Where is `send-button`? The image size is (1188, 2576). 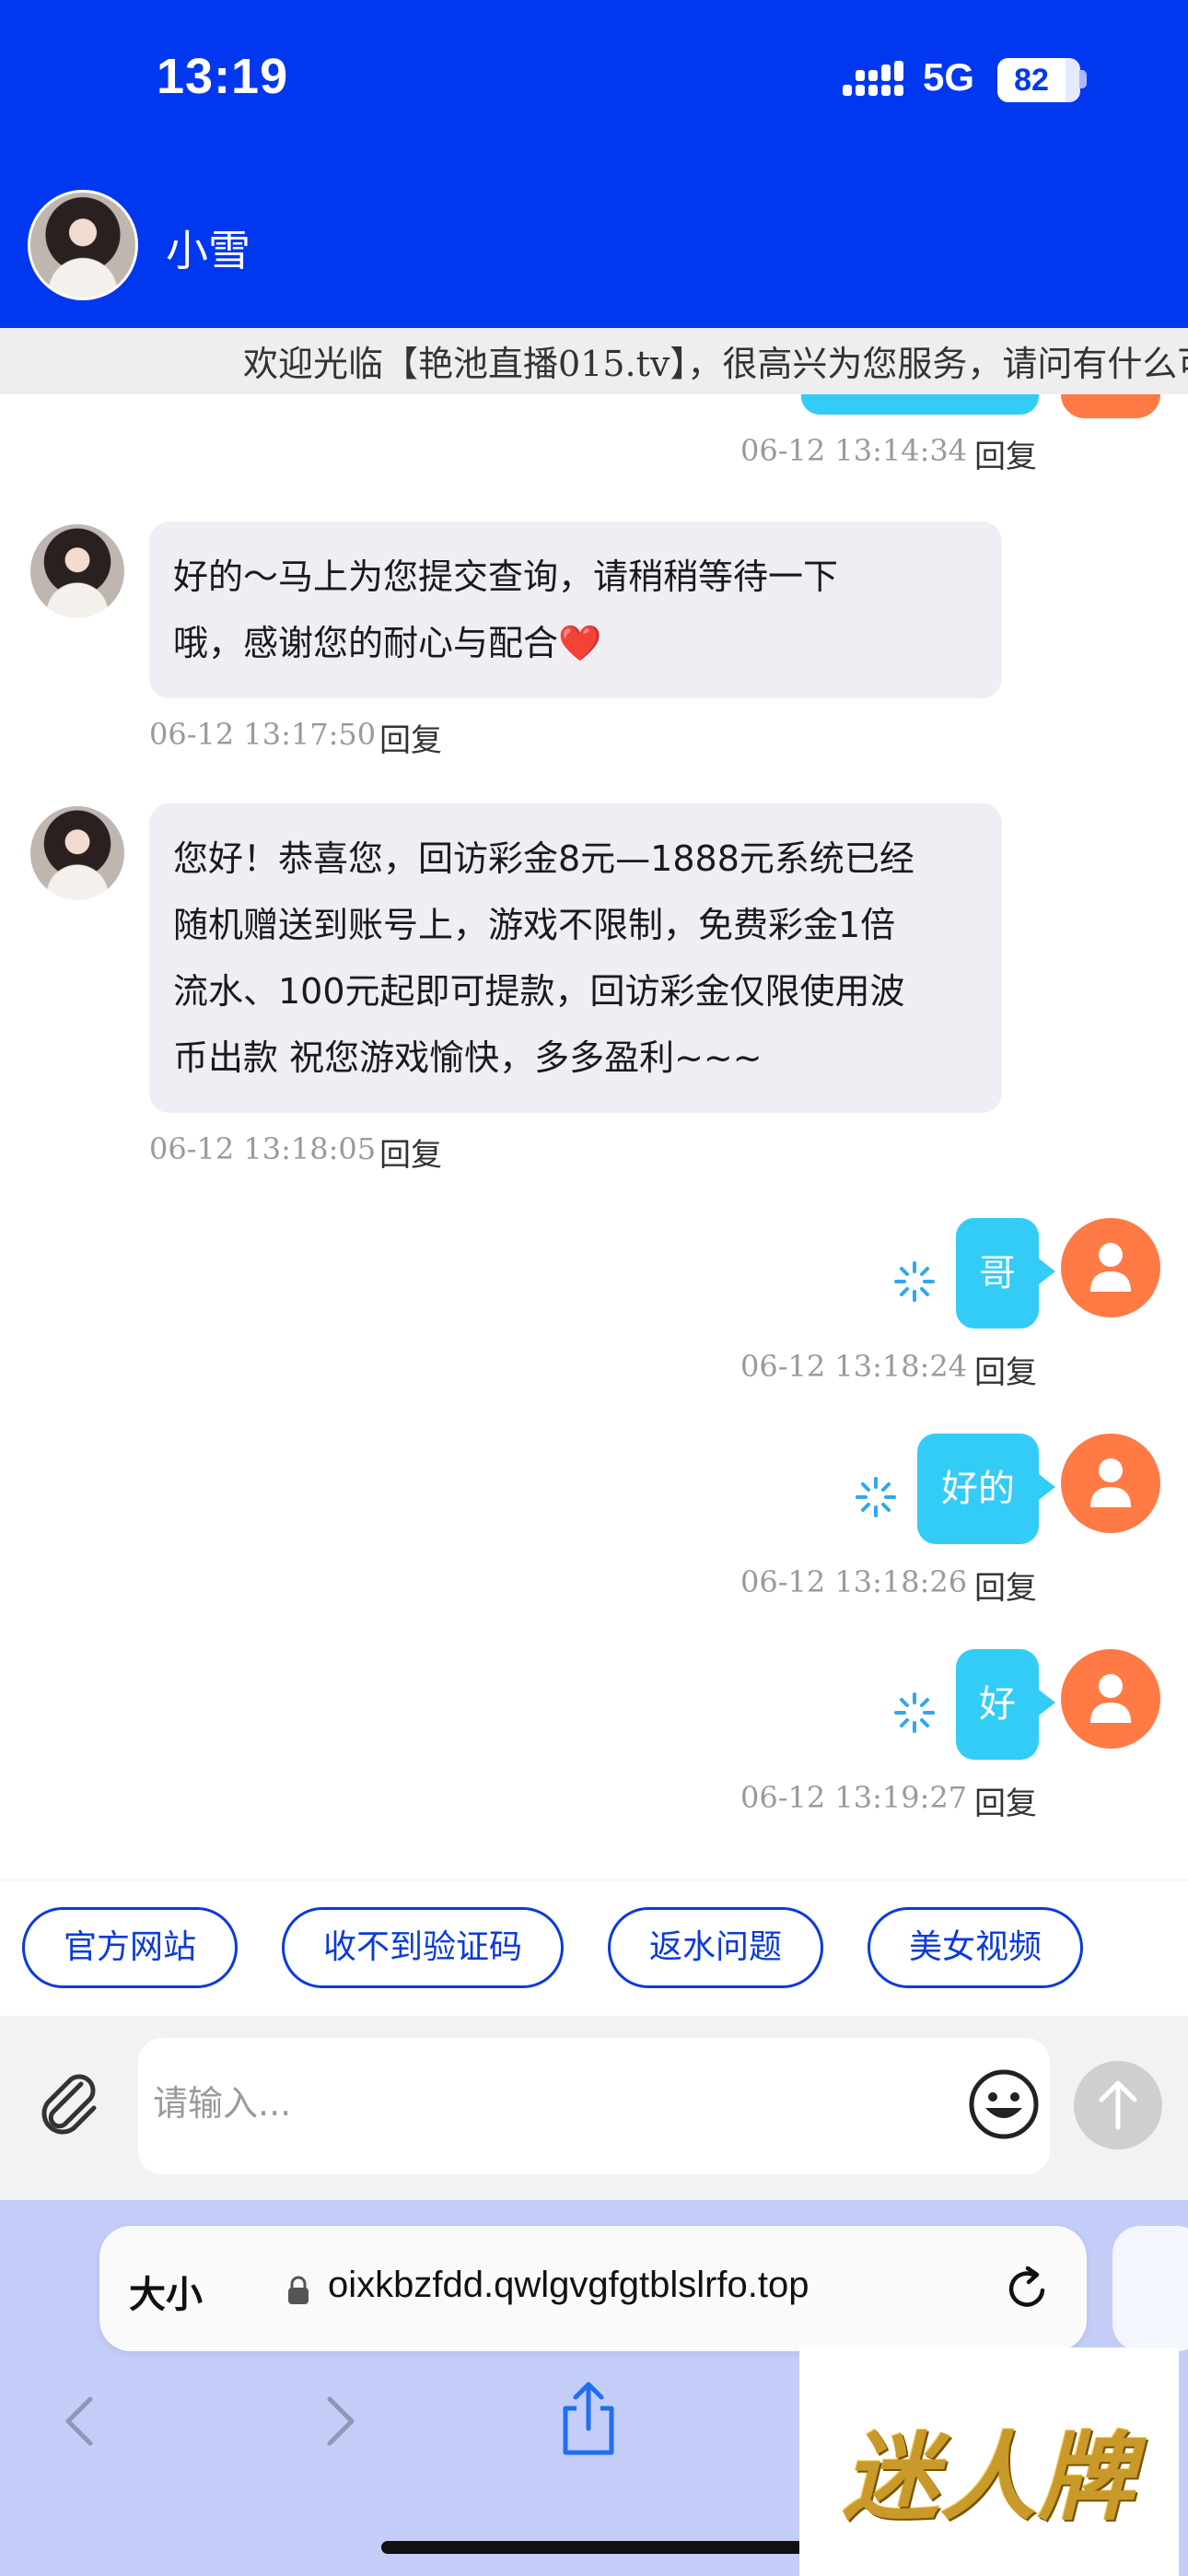
send-button is located at coordinates (1118, 2105).